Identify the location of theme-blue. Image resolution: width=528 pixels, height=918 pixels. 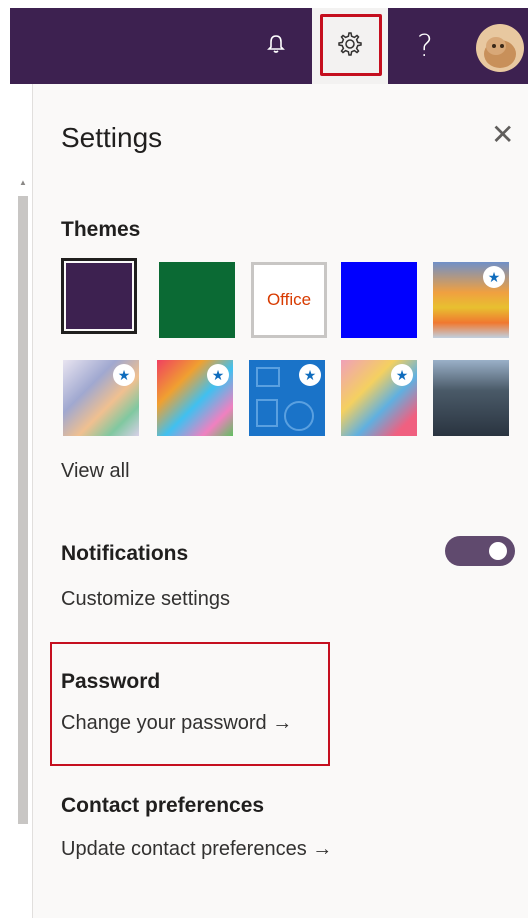
(379, 300).